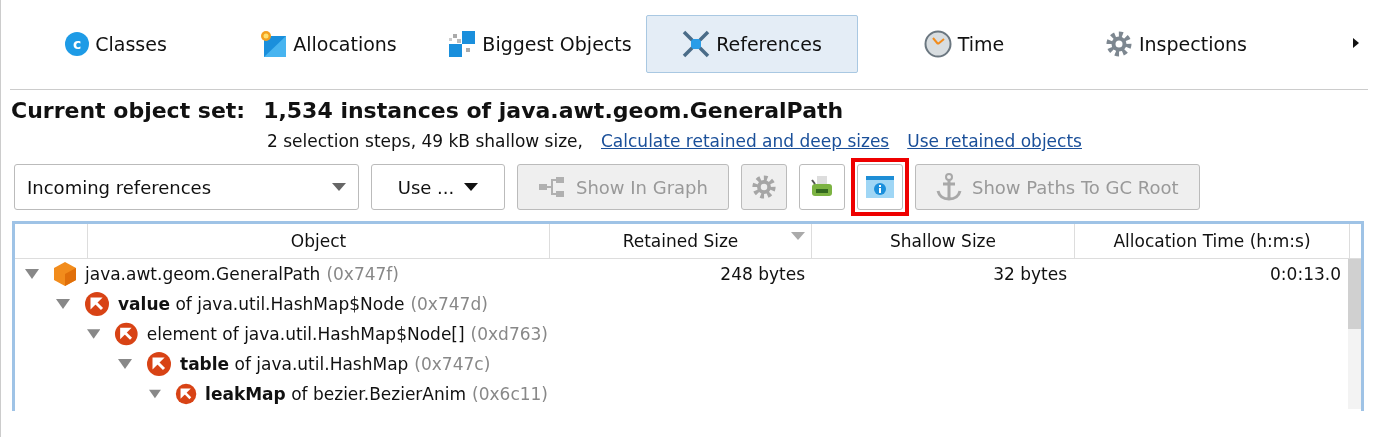  Describe the element at coordinates (540, 43) in the screenshot. I see `view-tab: Biggest Objects` at that location.